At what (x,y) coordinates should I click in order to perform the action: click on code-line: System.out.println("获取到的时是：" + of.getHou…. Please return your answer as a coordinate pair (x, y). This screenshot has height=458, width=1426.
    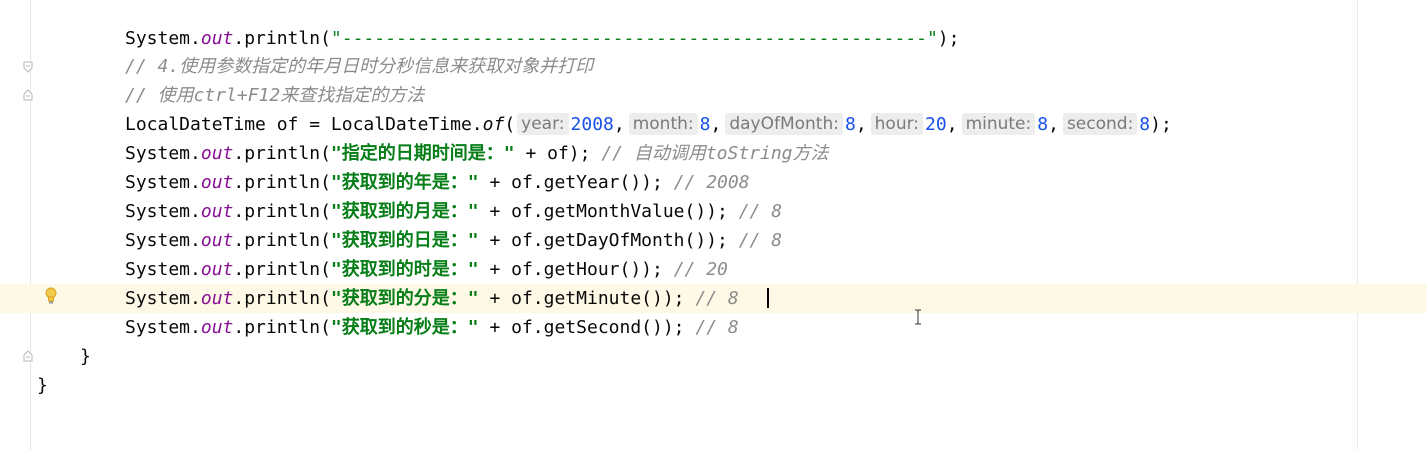
    Looking at the image, I should click on (713, 269).